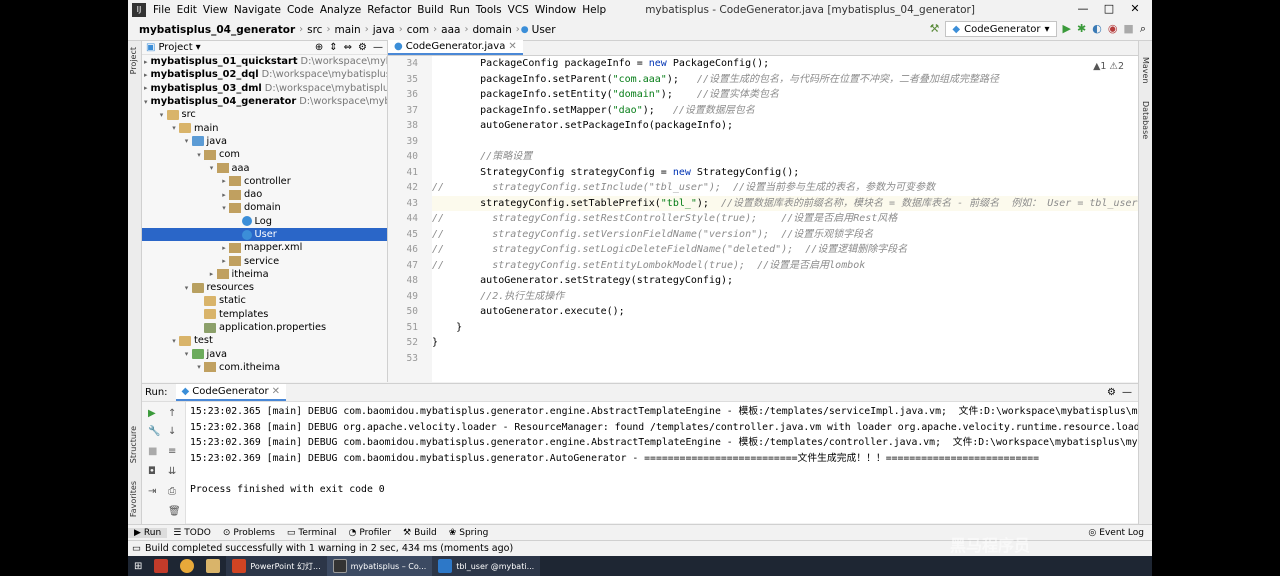 Image resolution: width=1280 pixels, height=576 pixels. Describe the element at coordinates (172, 451) in the screenshot. I see `soft-wrap-icon: ≡` at that location.